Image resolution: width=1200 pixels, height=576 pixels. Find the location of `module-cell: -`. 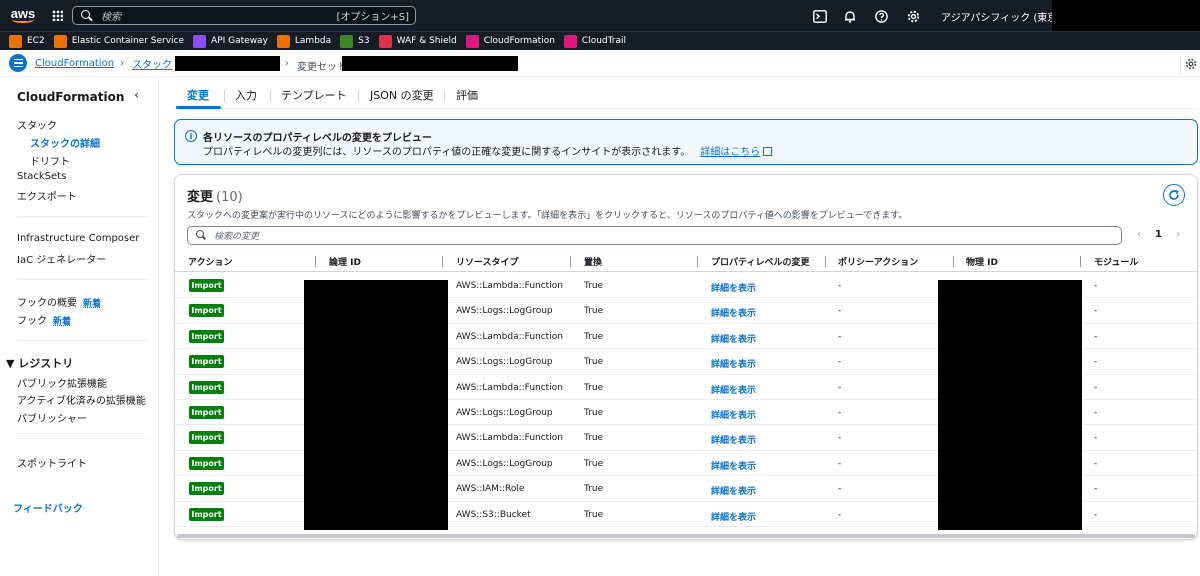

module-cell: - is located at coordinates (1096, 286).